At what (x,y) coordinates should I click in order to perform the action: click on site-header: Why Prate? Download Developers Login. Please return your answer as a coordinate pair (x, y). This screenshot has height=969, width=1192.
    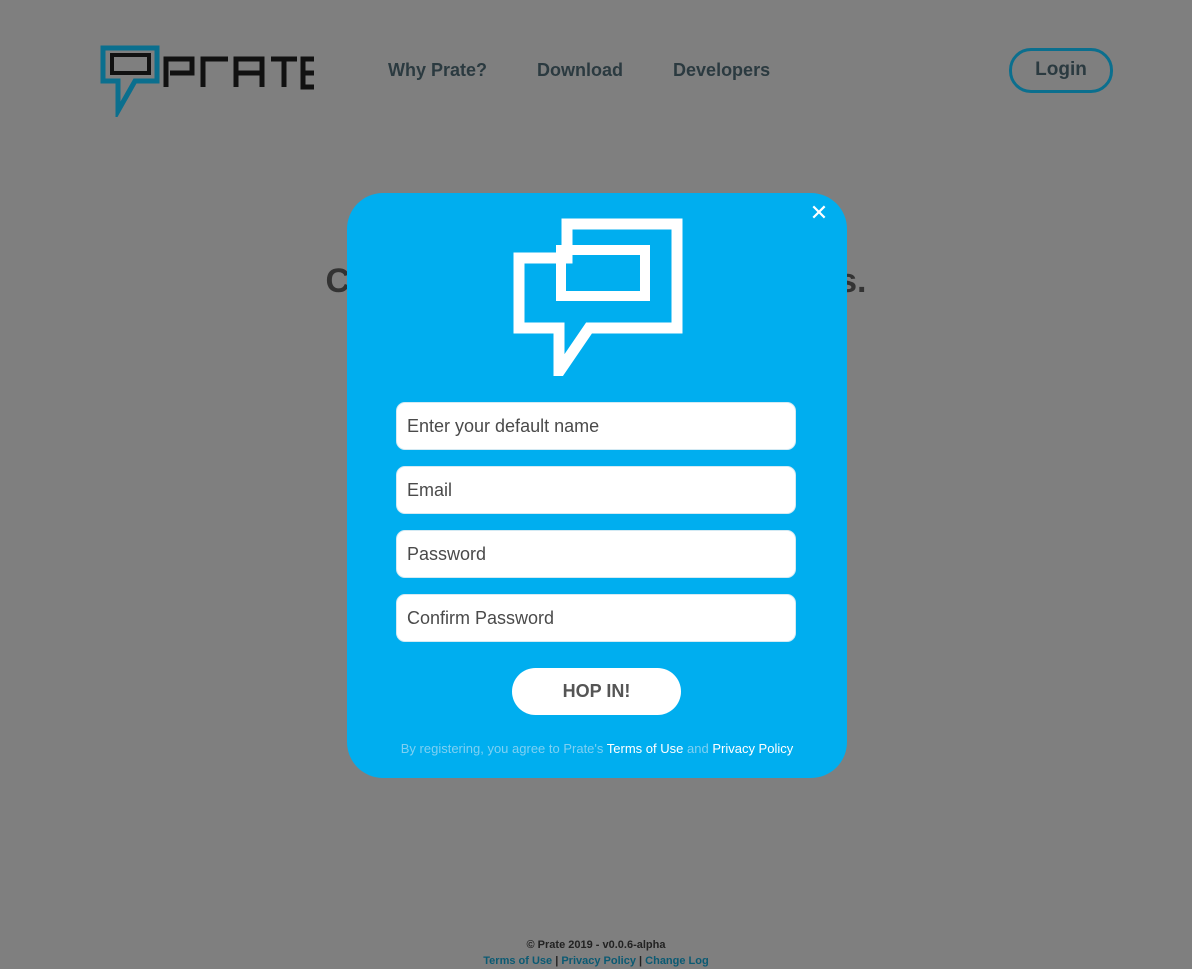
    Looking at the image, I should click on (596, 70).